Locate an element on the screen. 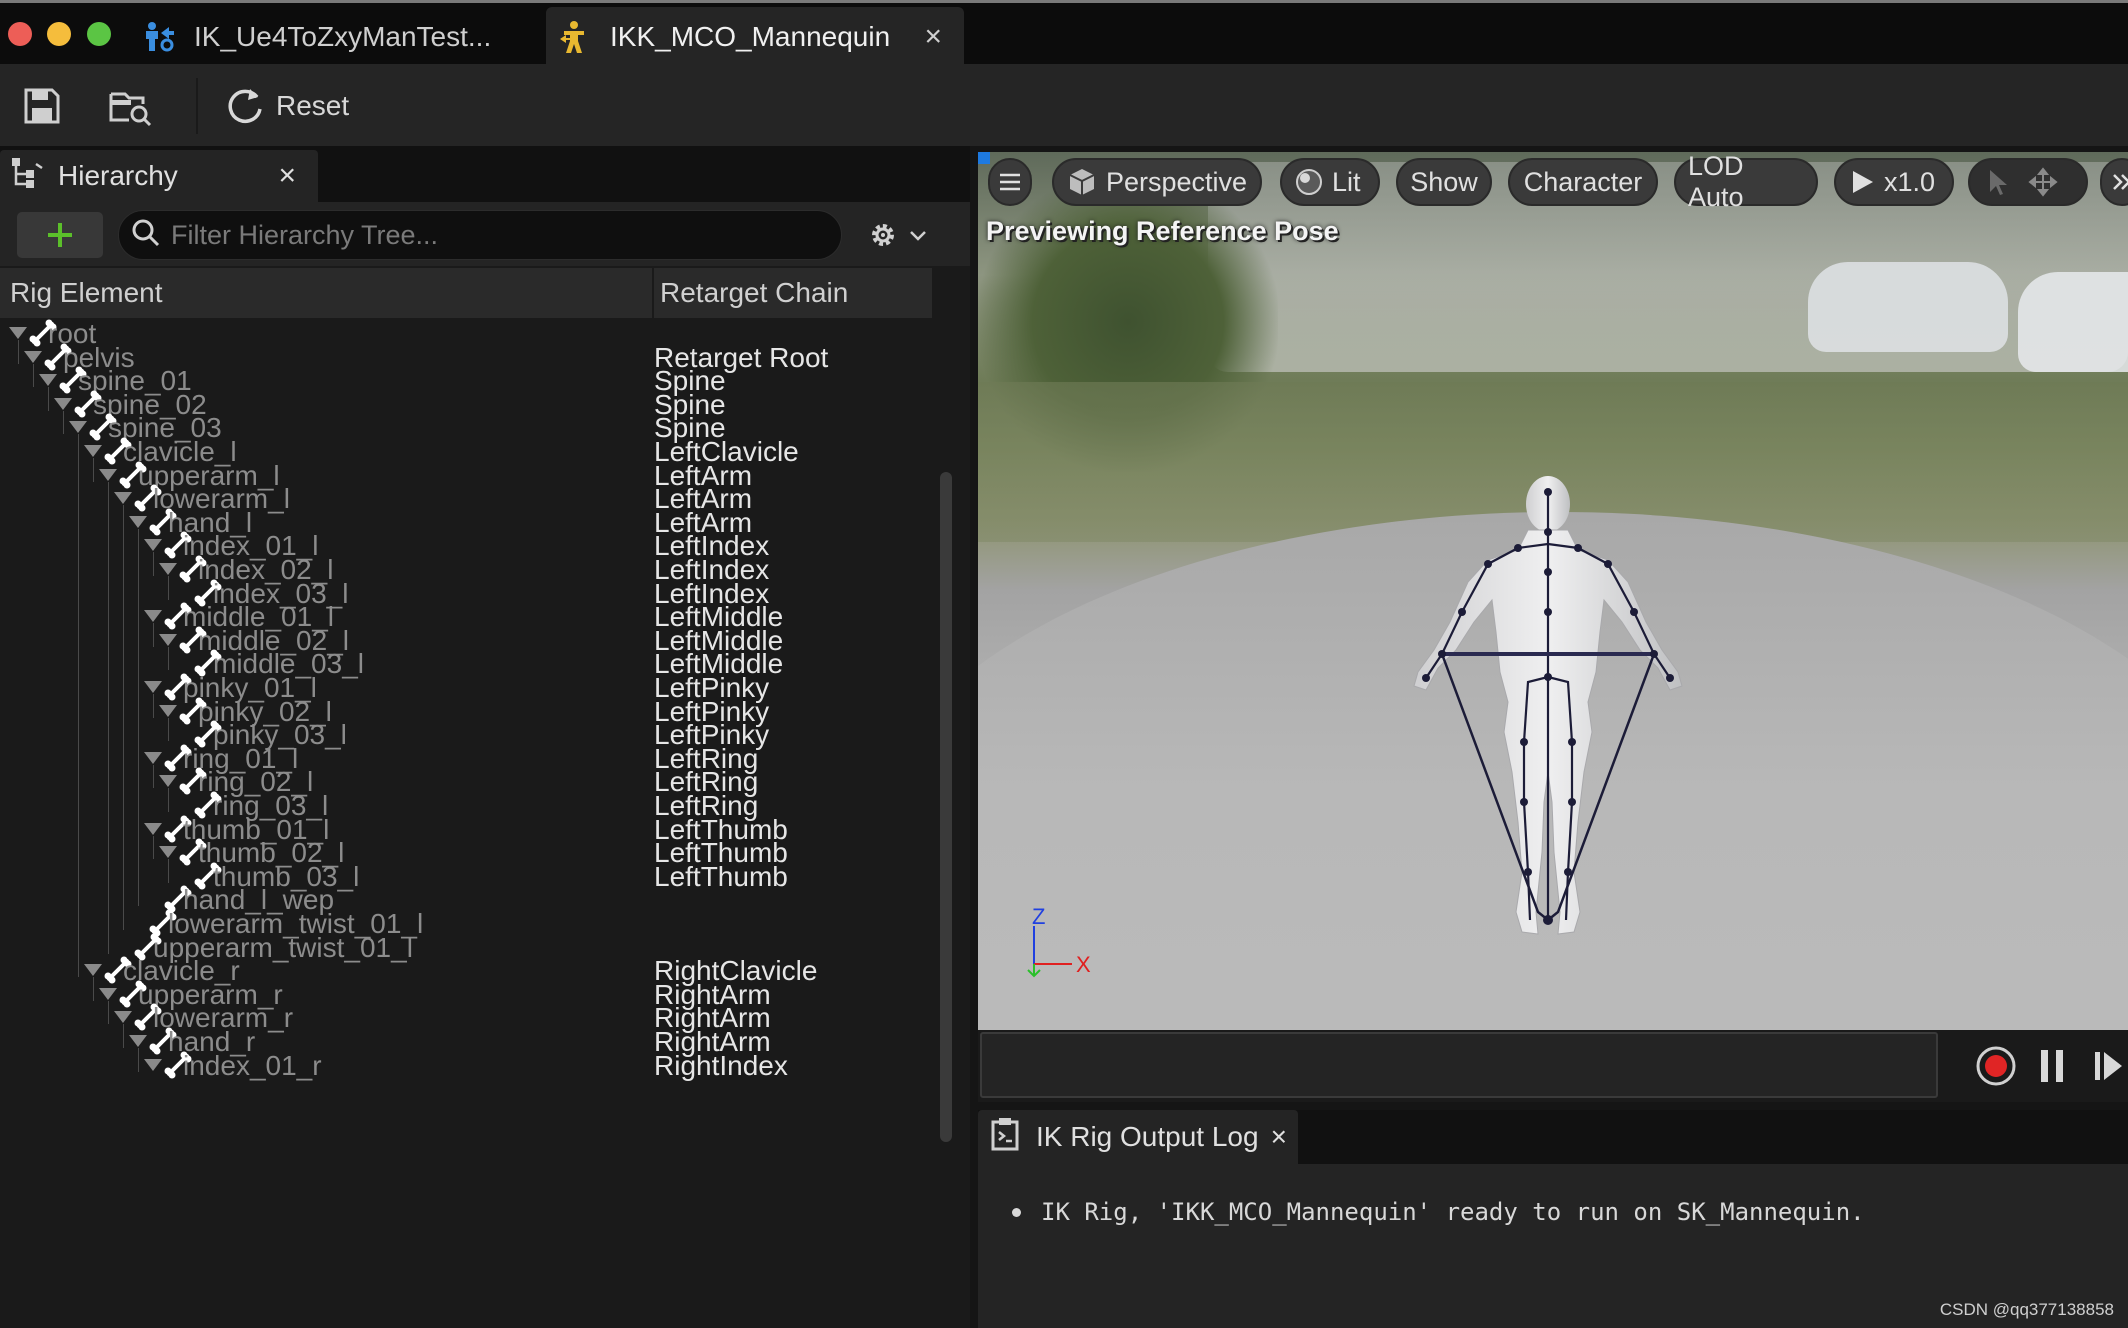  cube-icon is located at coordinates (1082, 182).